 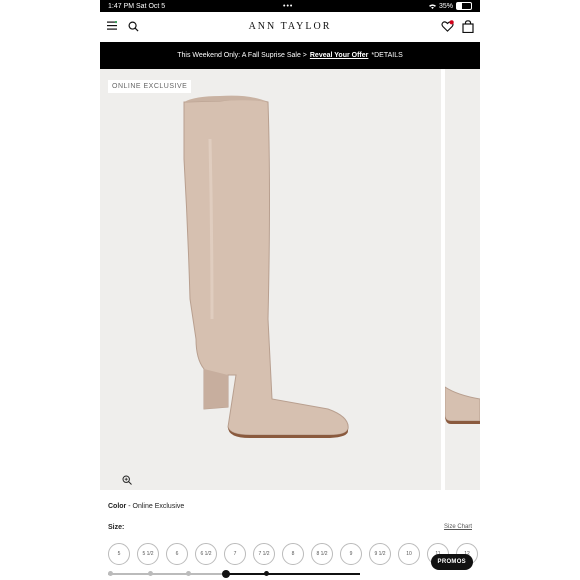 What do you see at coordinates (458, 527) in the screenshot?
I see `size-chart-link: Size Chart` at bounding box center [458, 527].